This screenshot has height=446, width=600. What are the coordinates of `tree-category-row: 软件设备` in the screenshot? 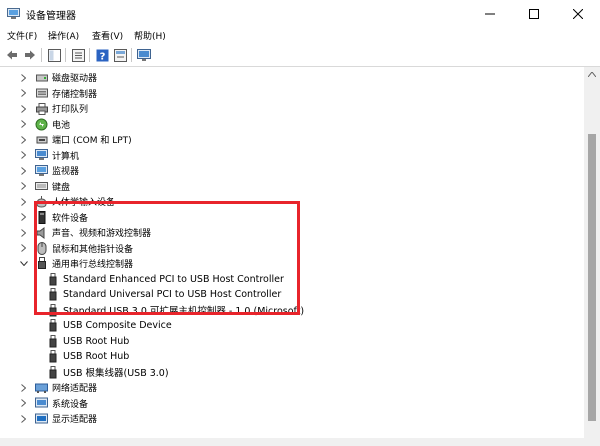 It's located at (53, 217).